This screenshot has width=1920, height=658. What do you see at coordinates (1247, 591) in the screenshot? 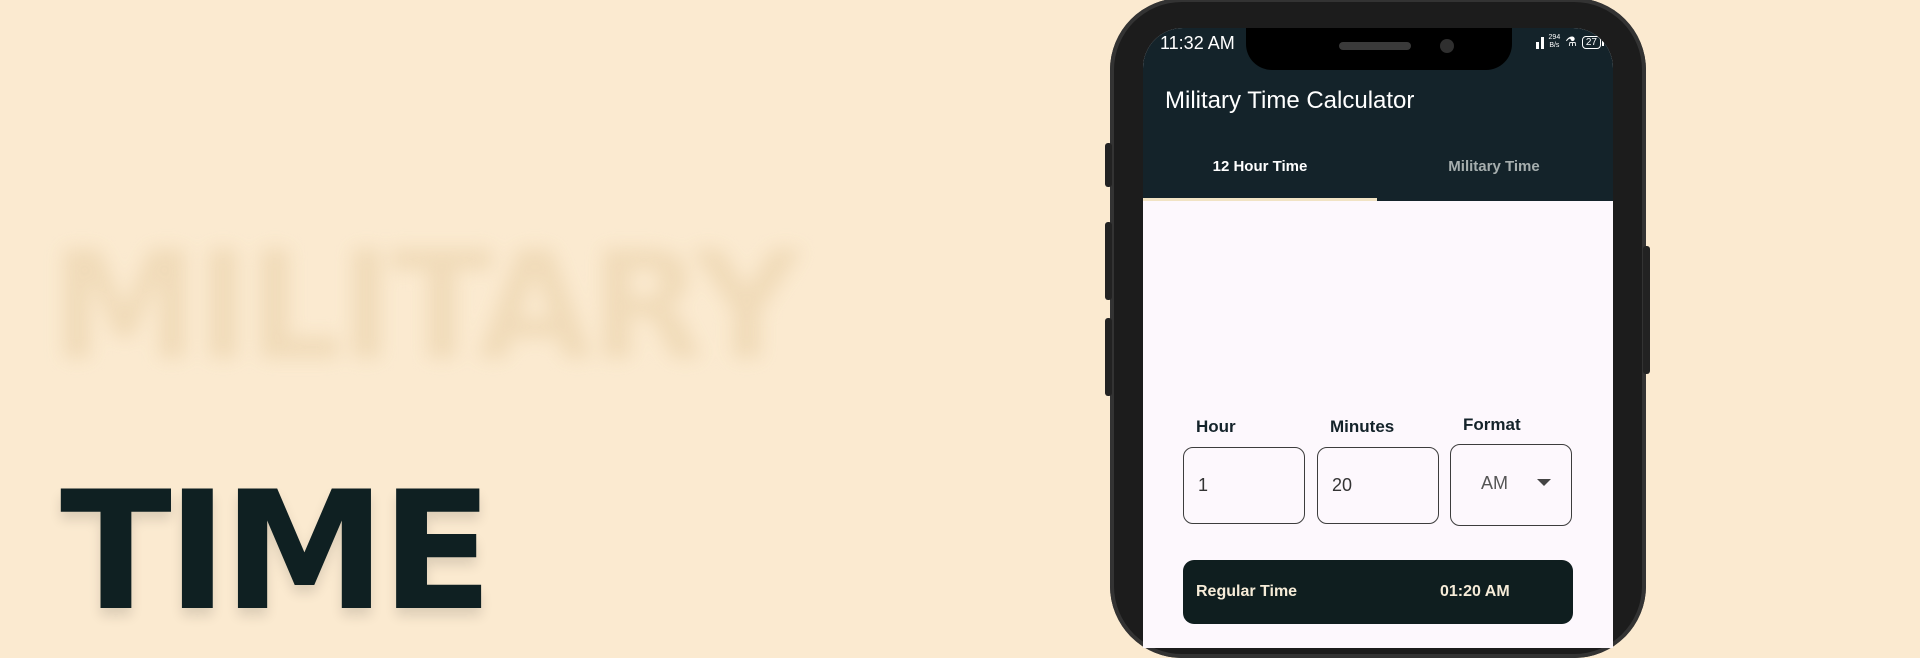
I see `result-label: Regular Time` at bounding box center [1247, 591].